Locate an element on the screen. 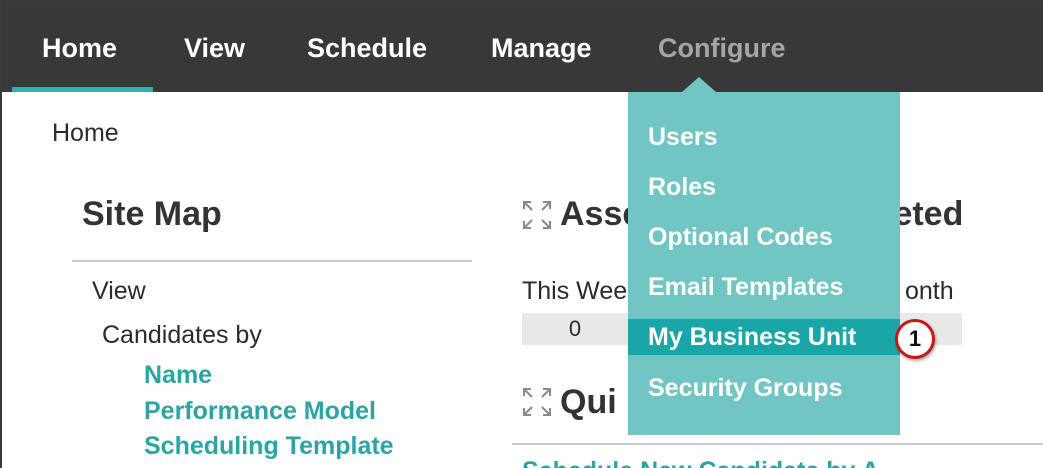 This screenshot has width=1043, height=468. nav-view: View is located at coordinates (214, 48).